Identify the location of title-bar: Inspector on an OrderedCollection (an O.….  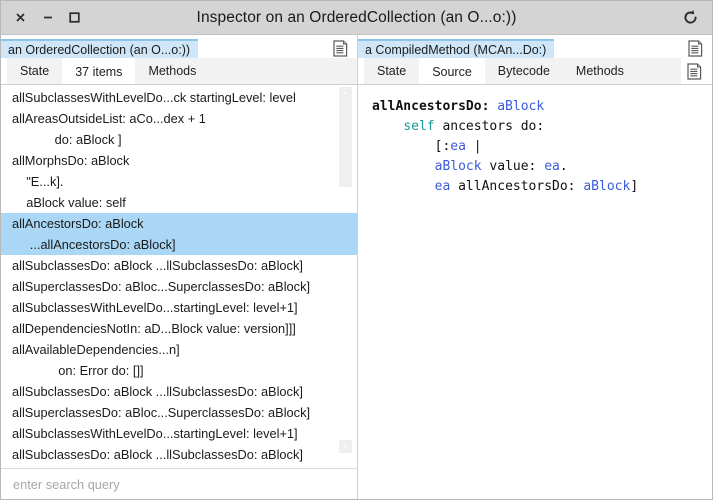
(356, 18).